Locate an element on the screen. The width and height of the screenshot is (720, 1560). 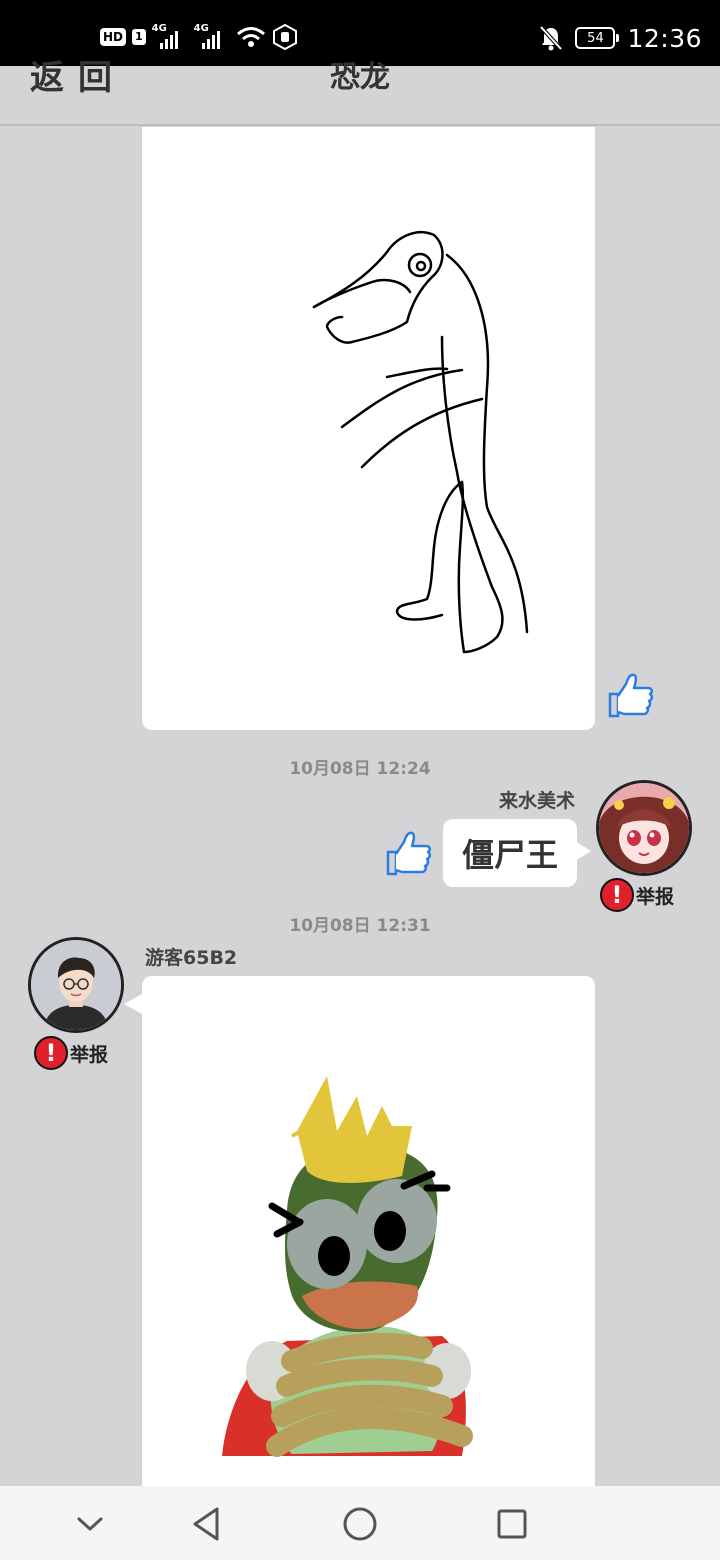
nav-home-button is located at coordinates (360, 1524).